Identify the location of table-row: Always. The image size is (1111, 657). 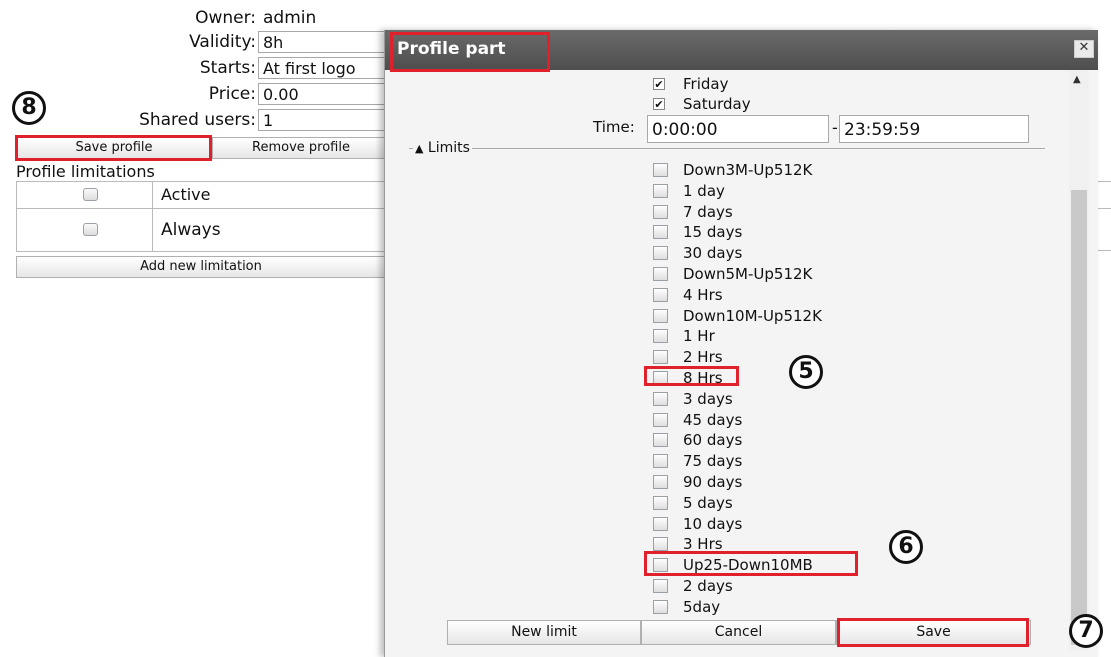
(201, 230).